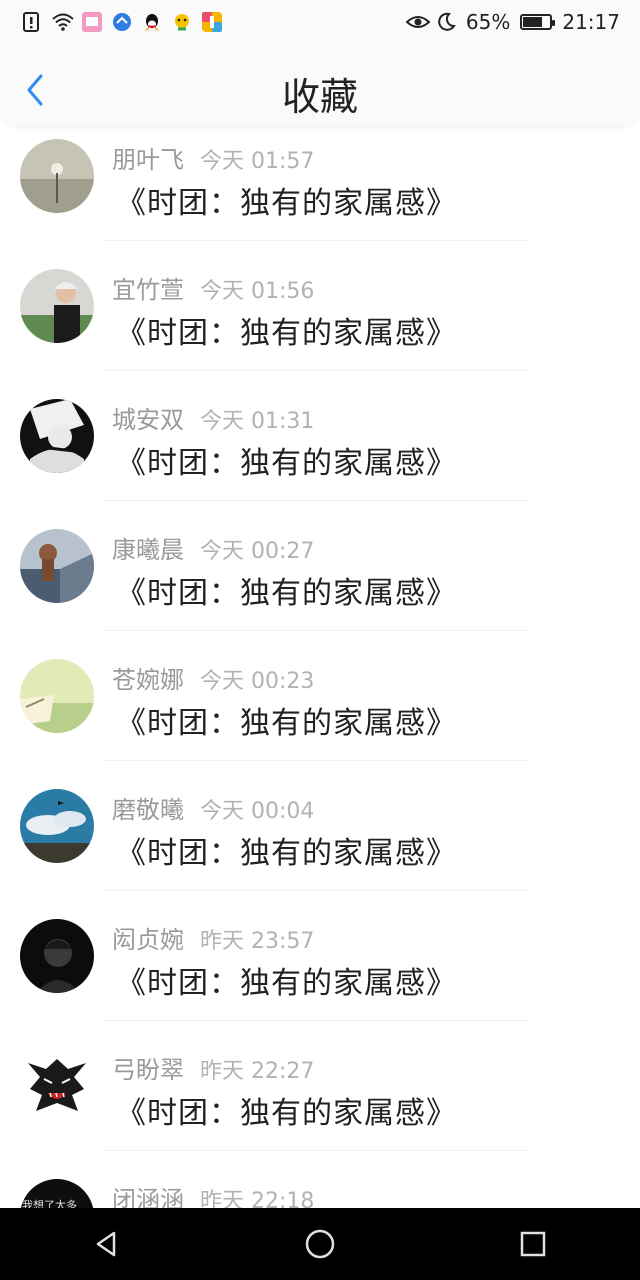 This screenshot has width=640, height=1280. What do you see at coordinates (92, 22) in the screenshot?
I see `app-icon-pink` at bounding box center [92, 22].